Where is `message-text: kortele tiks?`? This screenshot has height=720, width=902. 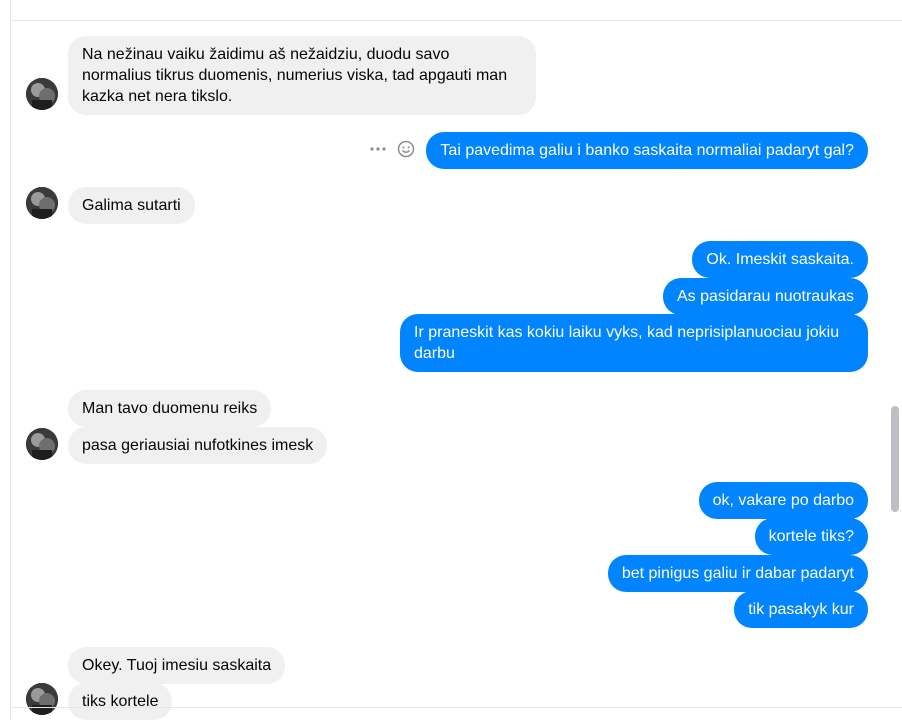 message-text: kortele tiks? is located at coordinates (811, 536).